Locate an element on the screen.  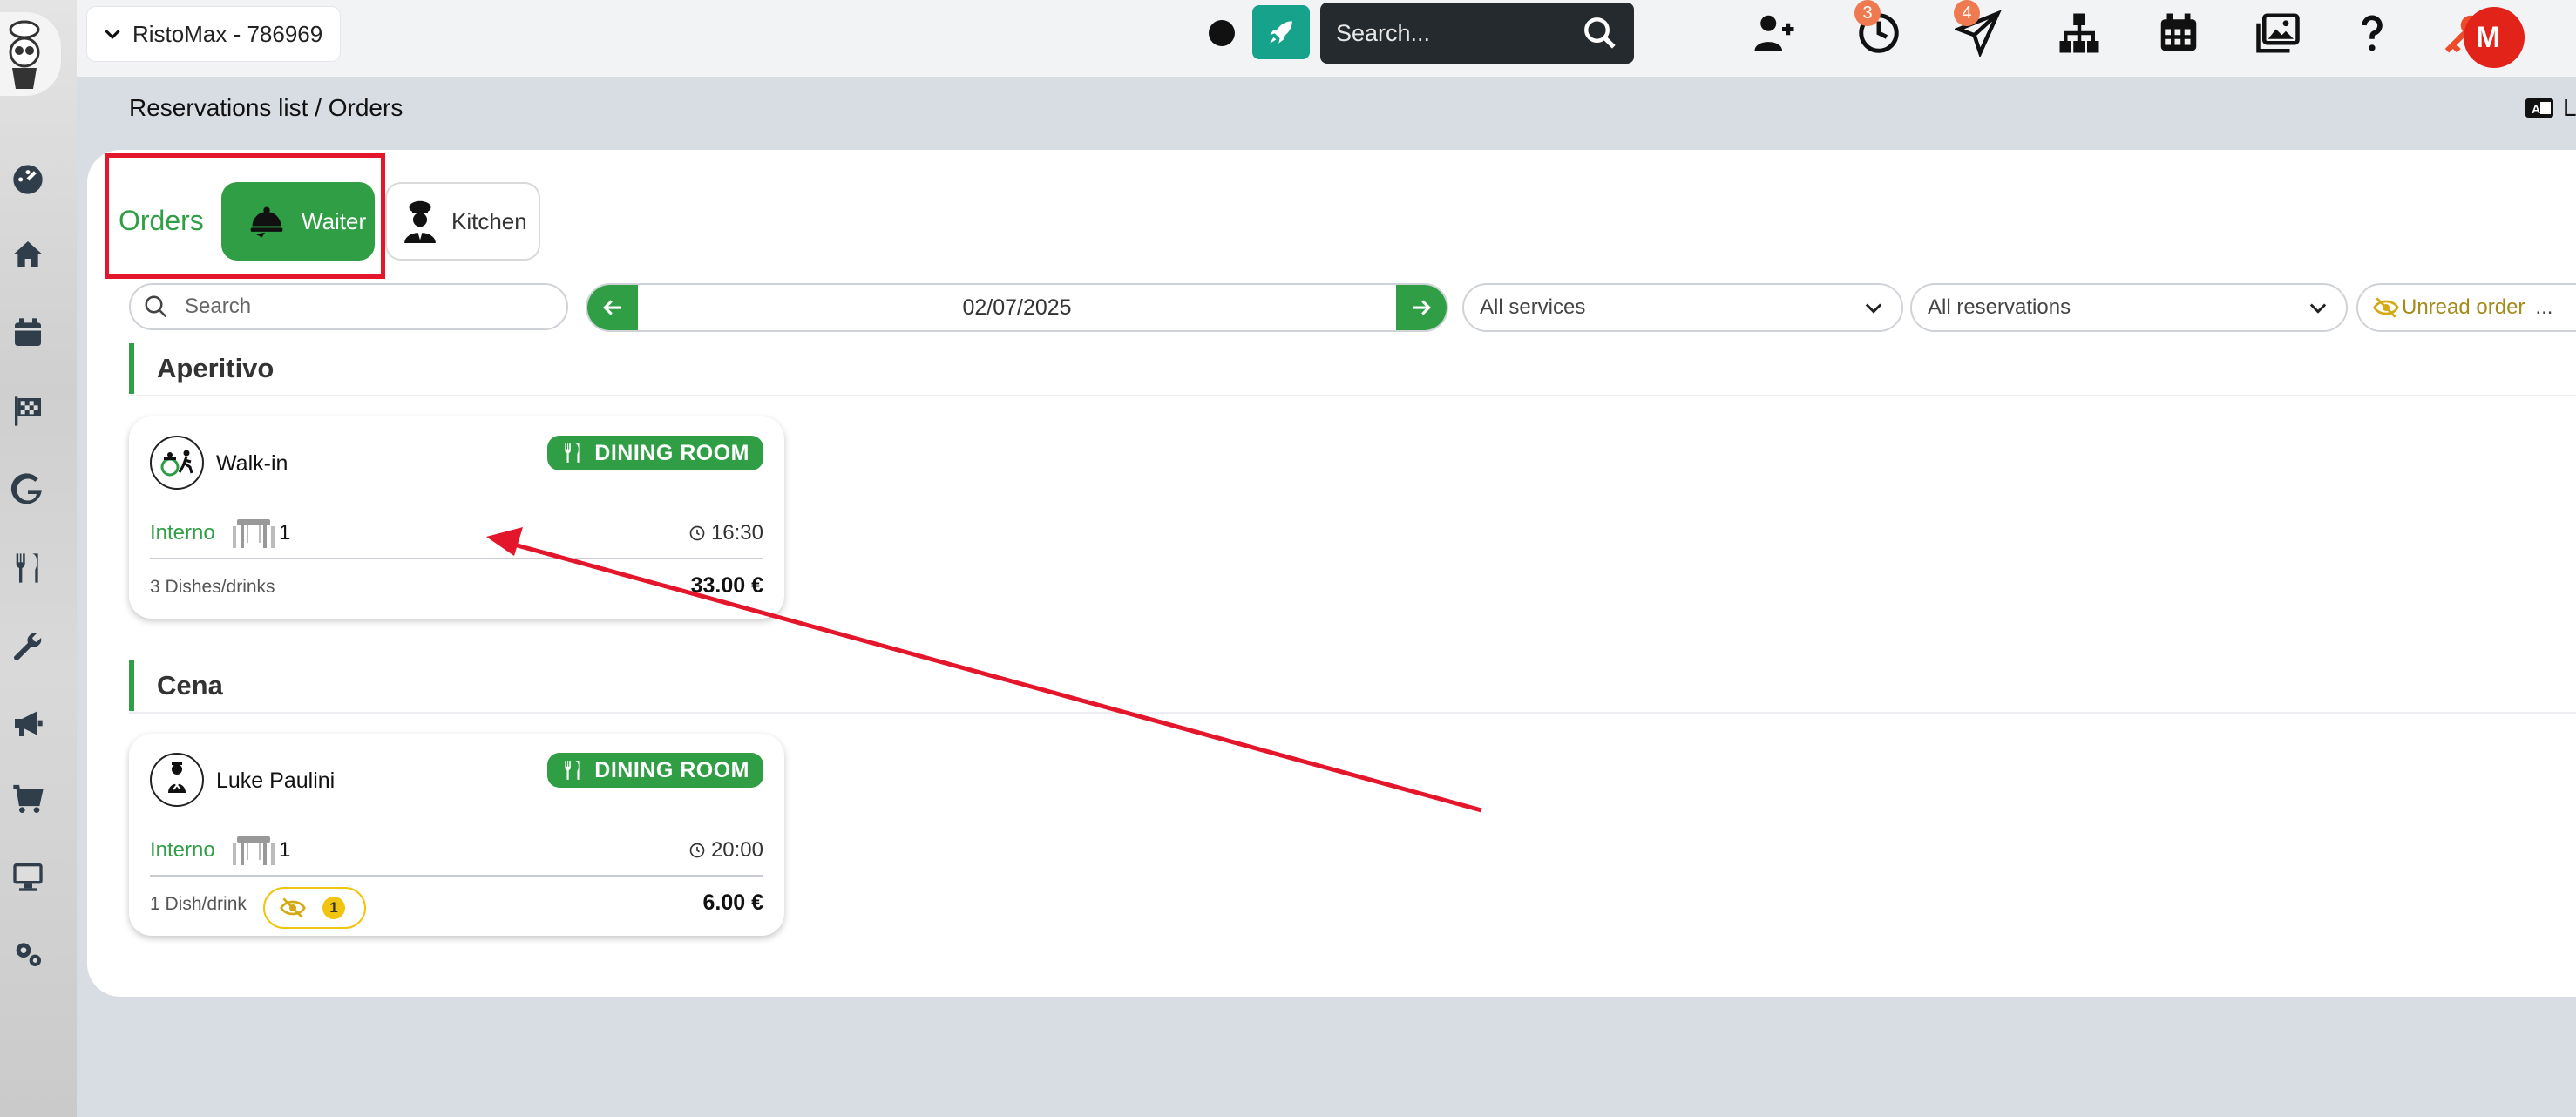
order-time: 16:30 is located at coordinates (726, 533).